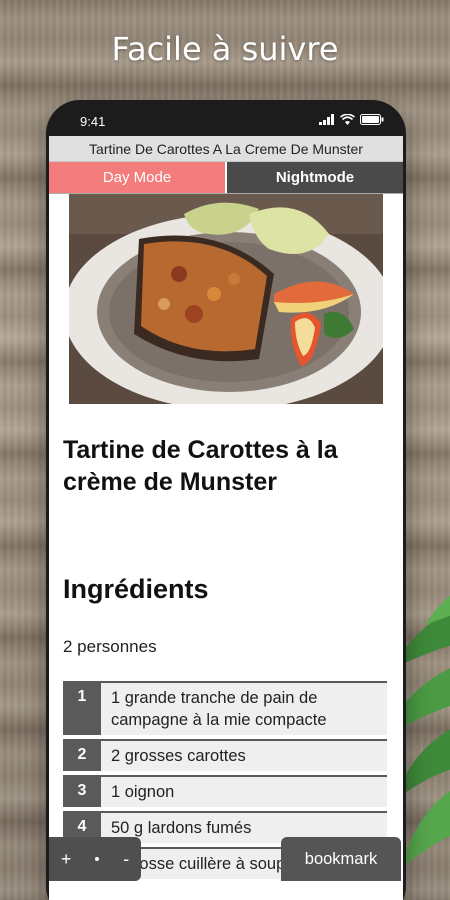 The image size is (450, 900). Describe the element at coordinates (326, 119) in the screenshot. I see `signal-icon` at that location.